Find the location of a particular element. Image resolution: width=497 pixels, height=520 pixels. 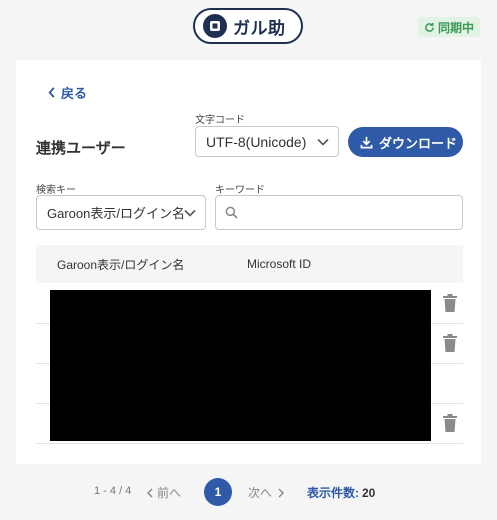

encoding-label: 文字コード is located at coordinates (220, 120).